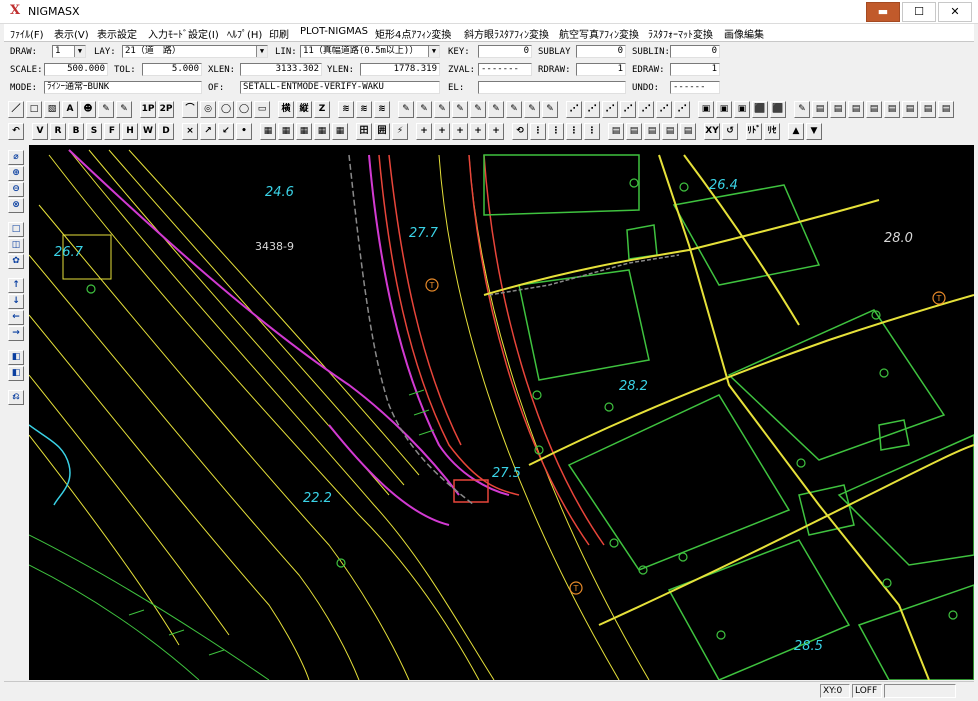 This screenshot has height=701, width=978. I want to click on toolbar1-button-0: ／, so click(16, 109).